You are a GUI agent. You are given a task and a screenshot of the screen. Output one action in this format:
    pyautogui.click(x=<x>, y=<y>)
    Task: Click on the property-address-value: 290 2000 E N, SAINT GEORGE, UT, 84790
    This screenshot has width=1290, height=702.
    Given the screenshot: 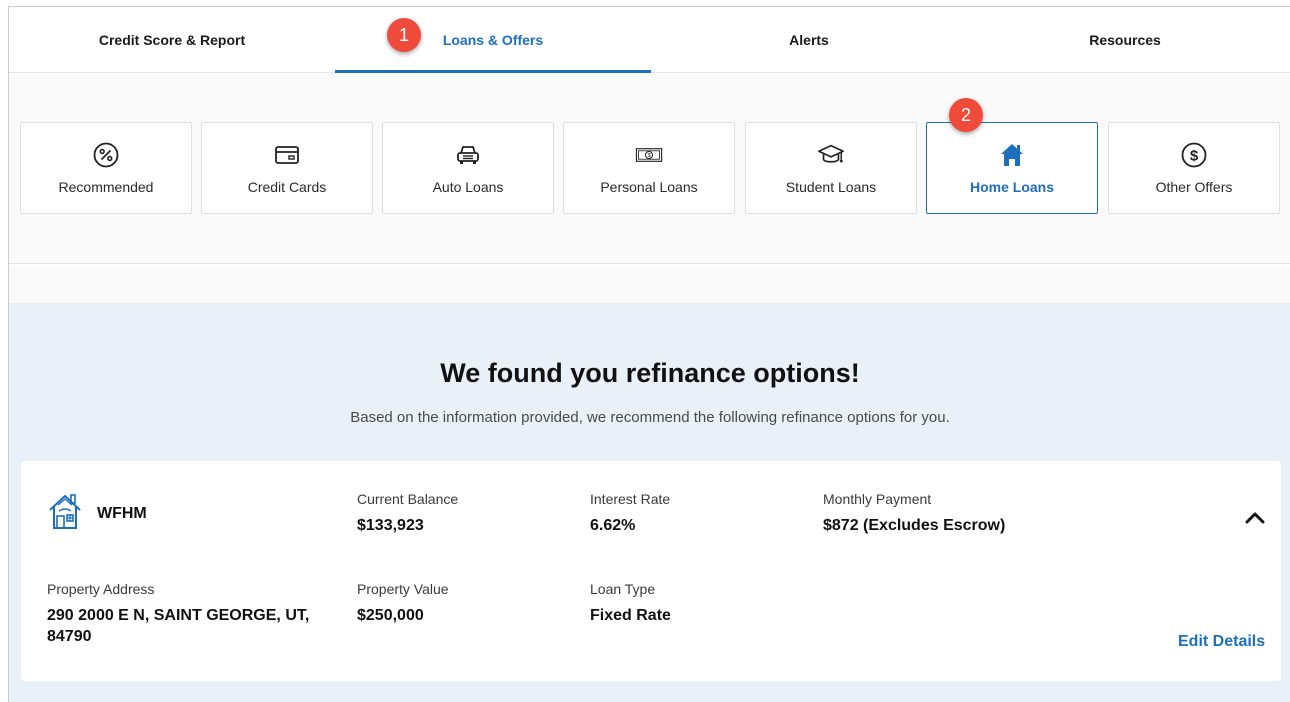 What is the action you would take?
    pyautogui.click(x=178, y=626)
    